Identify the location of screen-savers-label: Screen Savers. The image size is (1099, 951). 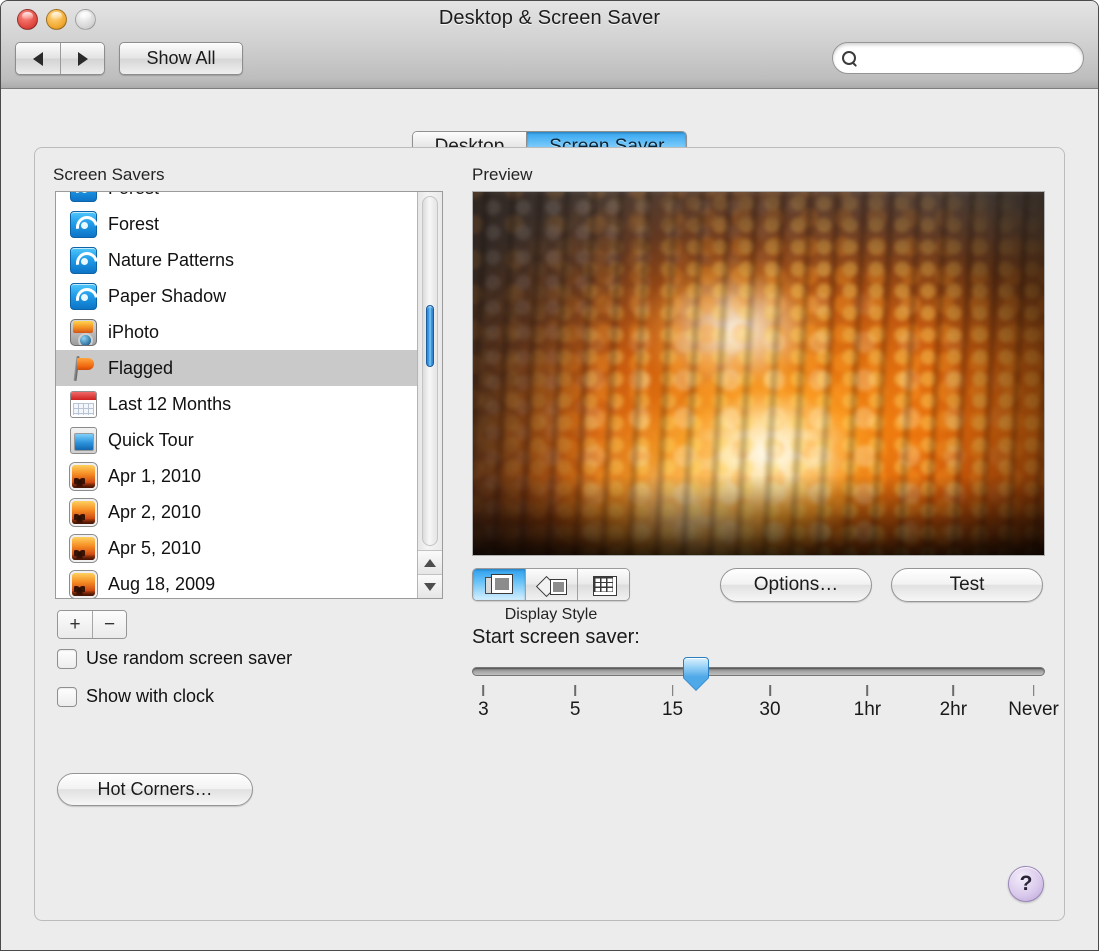
(109, 174).